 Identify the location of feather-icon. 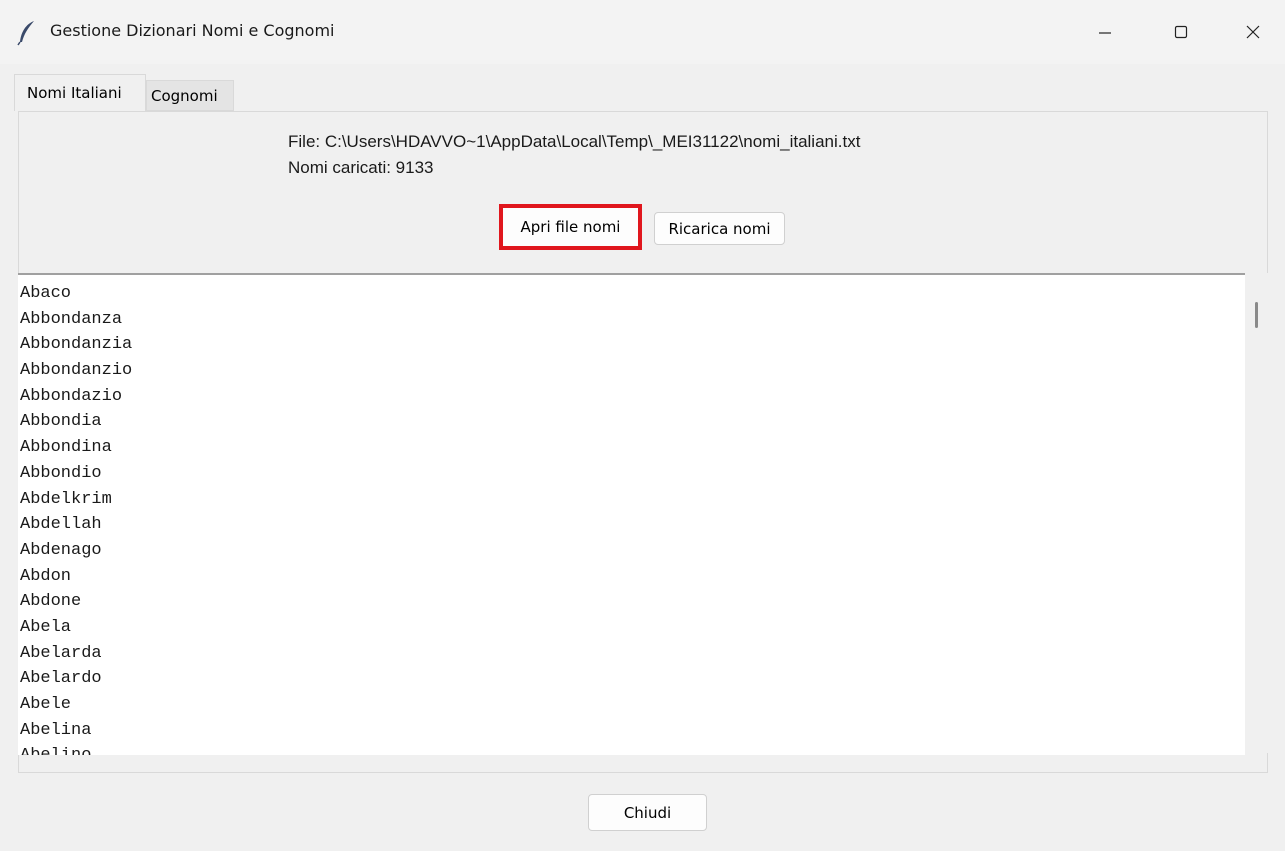
(25, 33).